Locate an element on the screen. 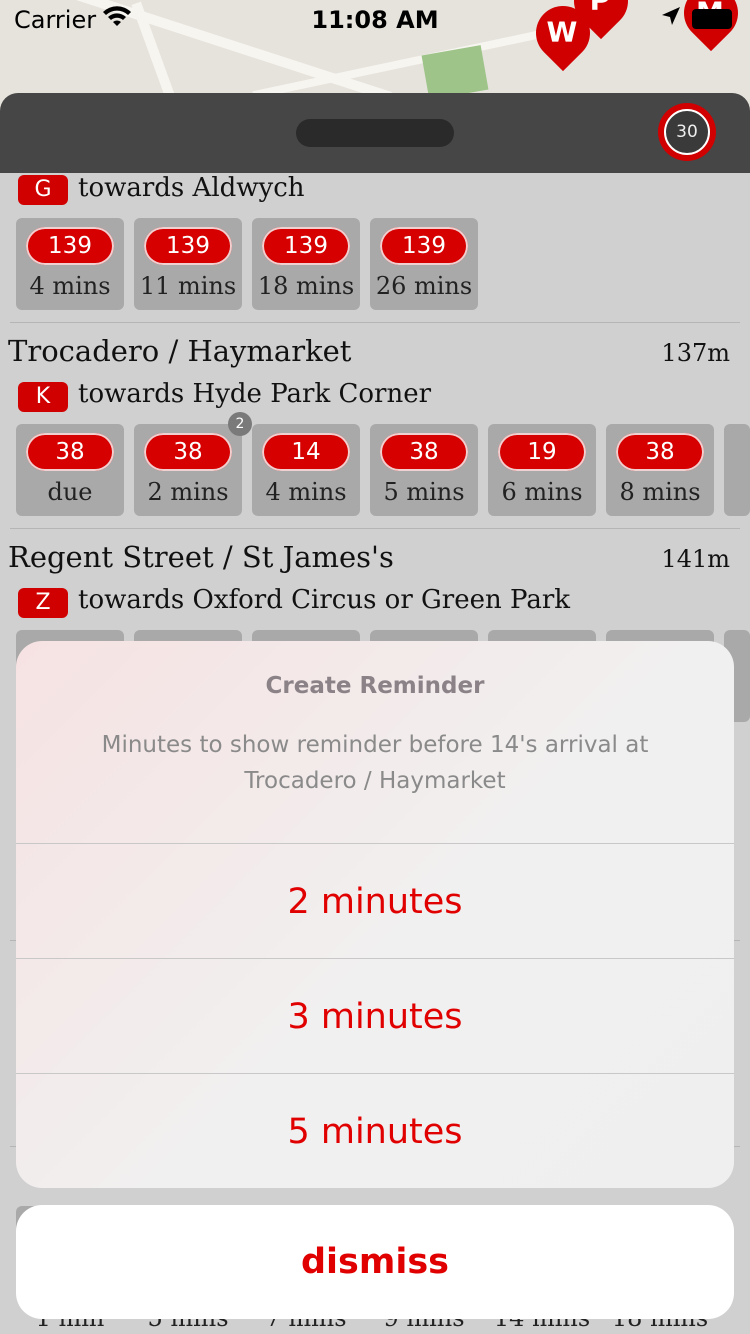 The height and width of the screenshot is (1334, 750). battery-icon is located at coordinates (712, 19).